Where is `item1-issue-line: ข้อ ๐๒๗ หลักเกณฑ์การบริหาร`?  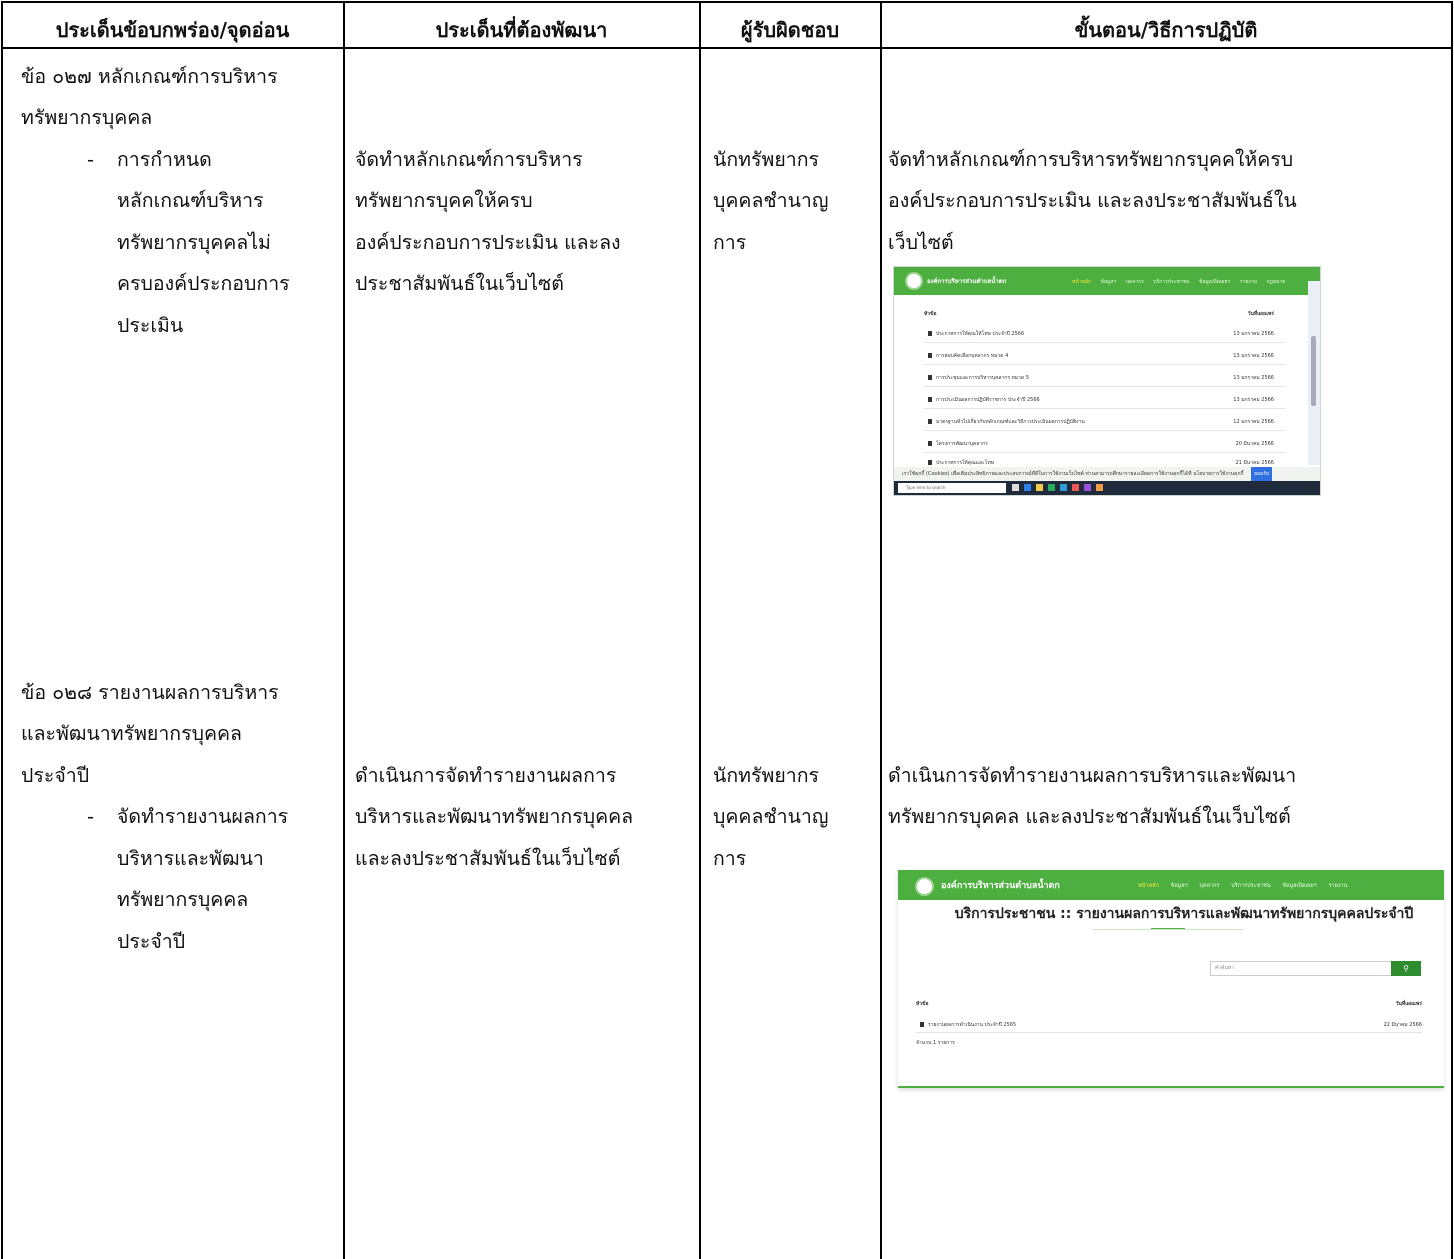
item1-issue-line: ข้อ ๐๒๗ หลักเกณฑ์การบริหาร is located at coordinates (149, 76).